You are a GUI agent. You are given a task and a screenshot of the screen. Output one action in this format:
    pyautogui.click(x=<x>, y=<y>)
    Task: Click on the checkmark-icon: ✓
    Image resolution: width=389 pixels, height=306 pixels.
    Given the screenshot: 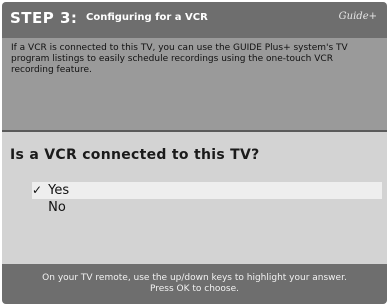 What is the action you would take?
    pyautogui.click(x=37, y=190)
    